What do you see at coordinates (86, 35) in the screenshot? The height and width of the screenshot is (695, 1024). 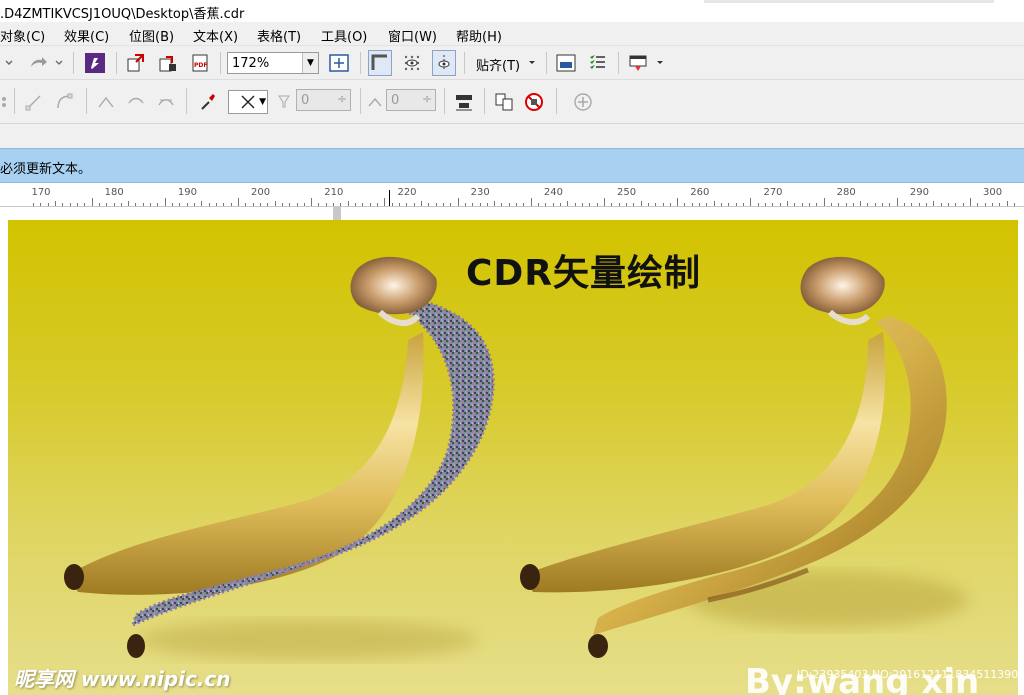 I see `menu-effects: 效果(C)` at bounding box center [86, 35].